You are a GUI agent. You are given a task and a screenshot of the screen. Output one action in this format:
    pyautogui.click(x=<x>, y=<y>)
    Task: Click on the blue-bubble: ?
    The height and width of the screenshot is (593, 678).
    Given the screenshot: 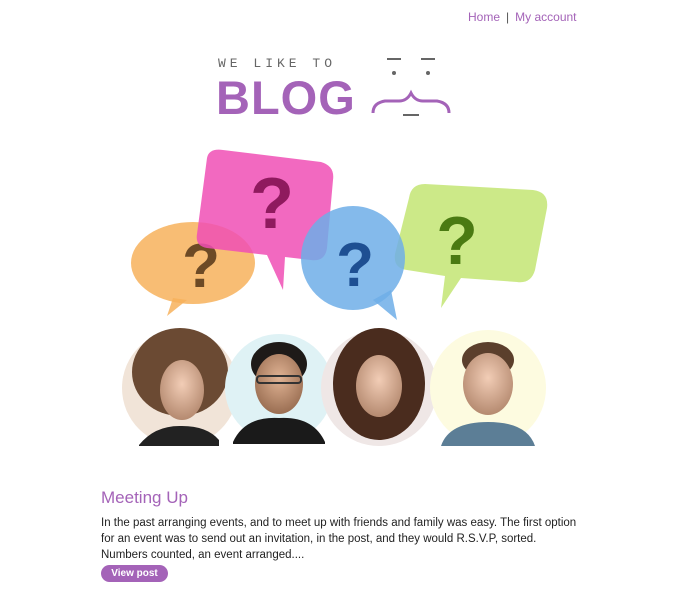 What is the action you would take?
    pyautogui.click(x=353, y=263)
    